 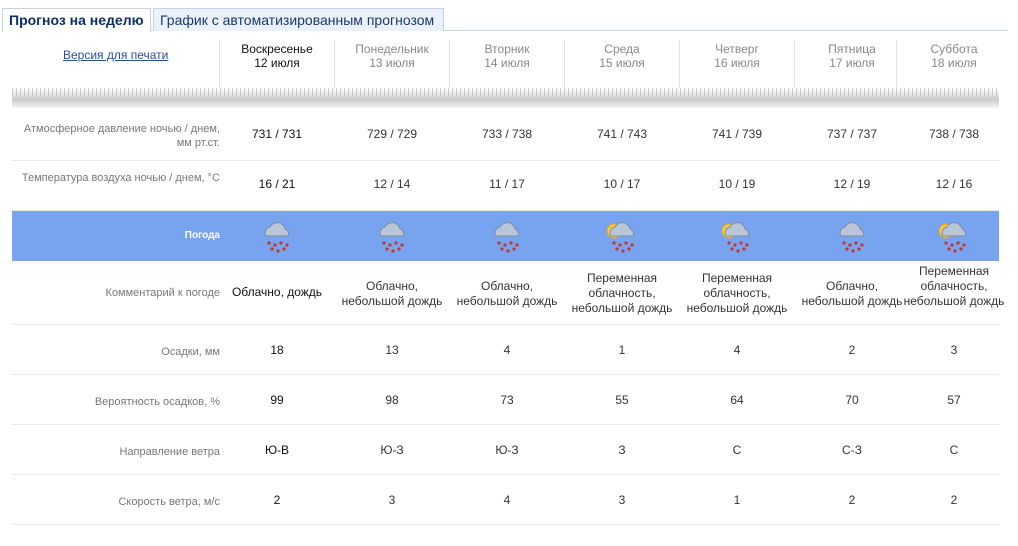 What do you see at coordinates (507, 49) in the screenshot?
I see `day-name: Вторник` at bounding box center [507, 49].